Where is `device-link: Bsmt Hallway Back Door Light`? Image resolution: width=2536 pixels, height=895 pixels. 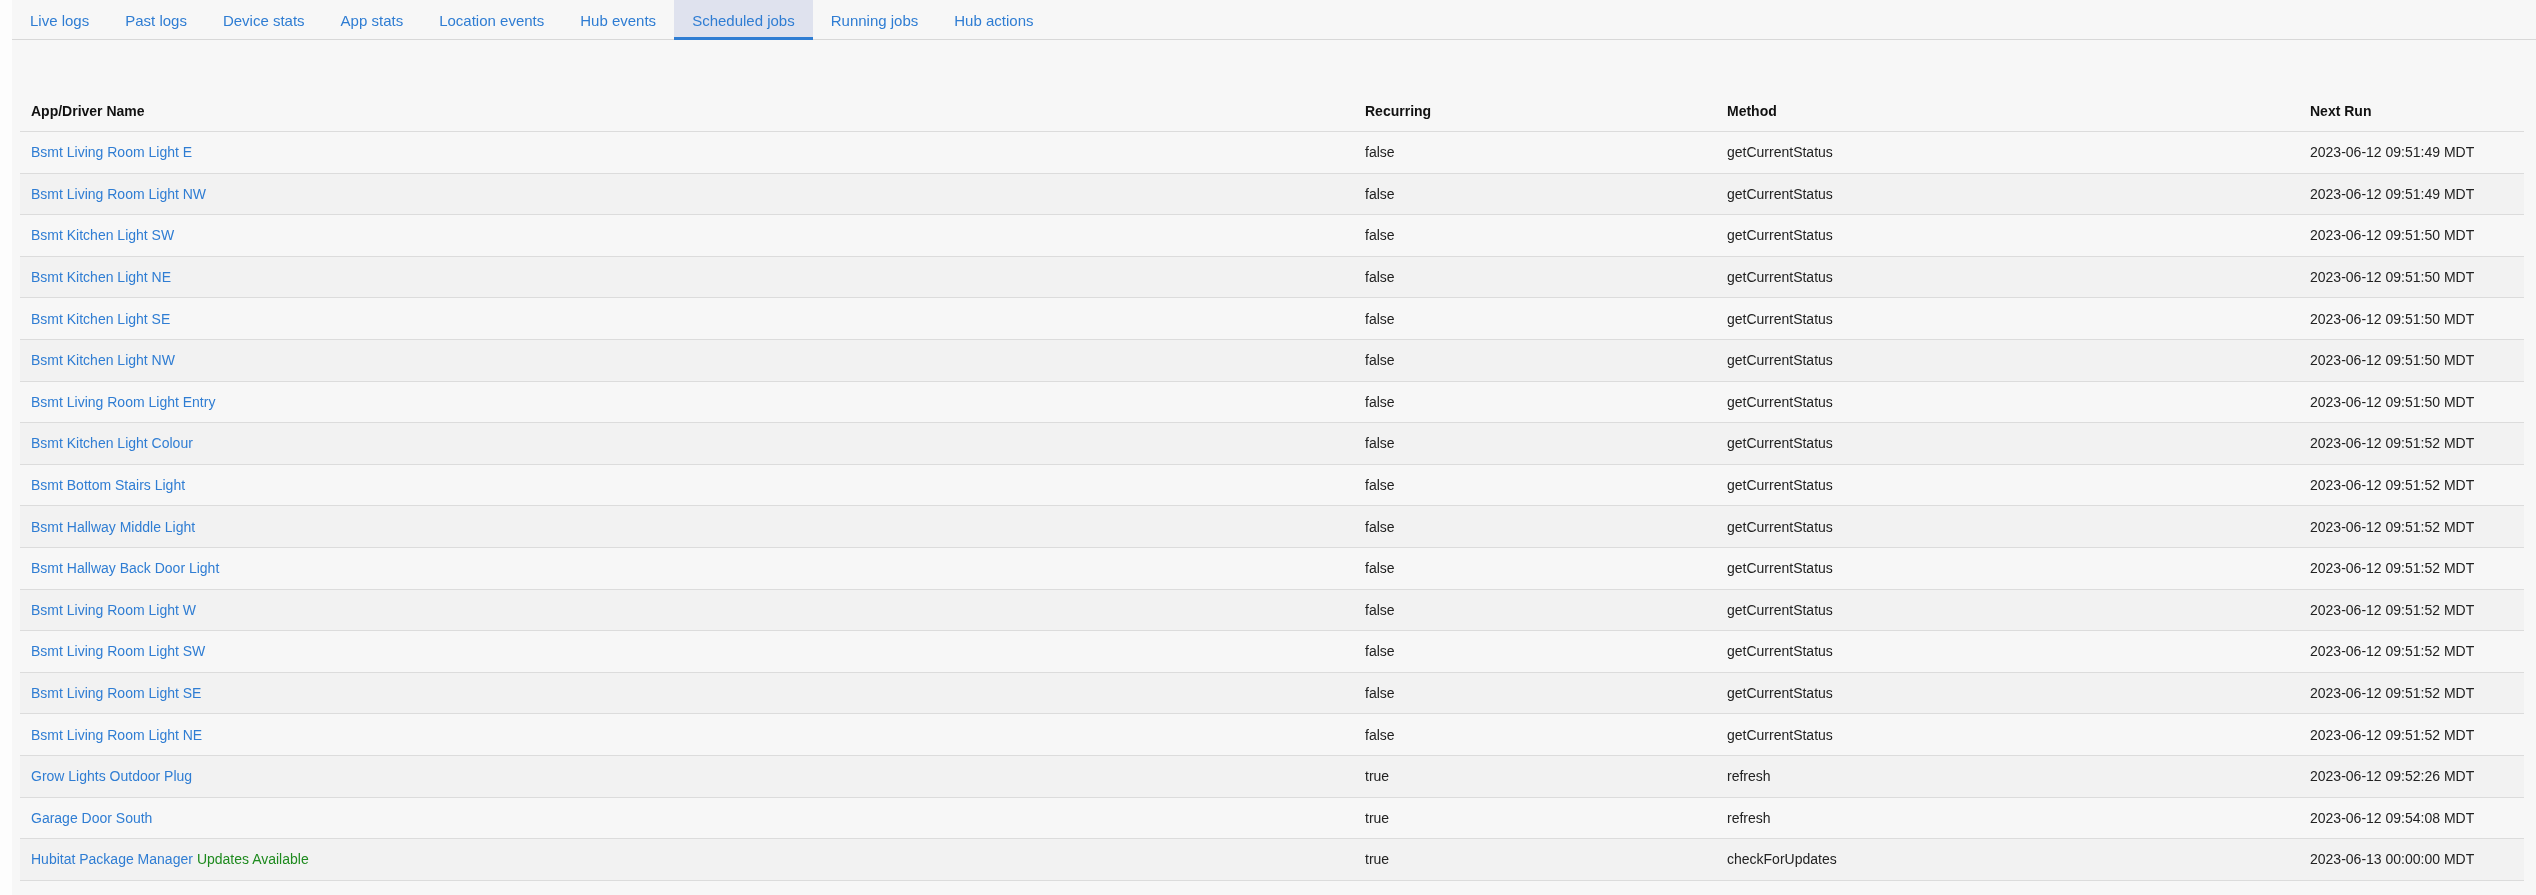
device-link: Bsmt Hallway Back Door Light is located at coordinates (125, 568).